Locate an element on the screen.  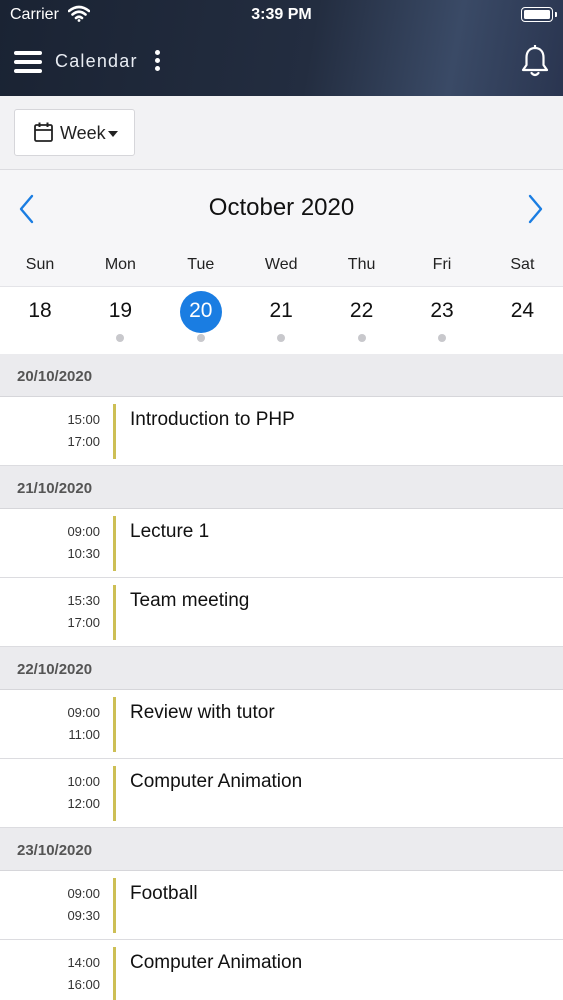
week-dates-row: 18 19 20 21 22 23 24 is located at coordinates (281, 320).